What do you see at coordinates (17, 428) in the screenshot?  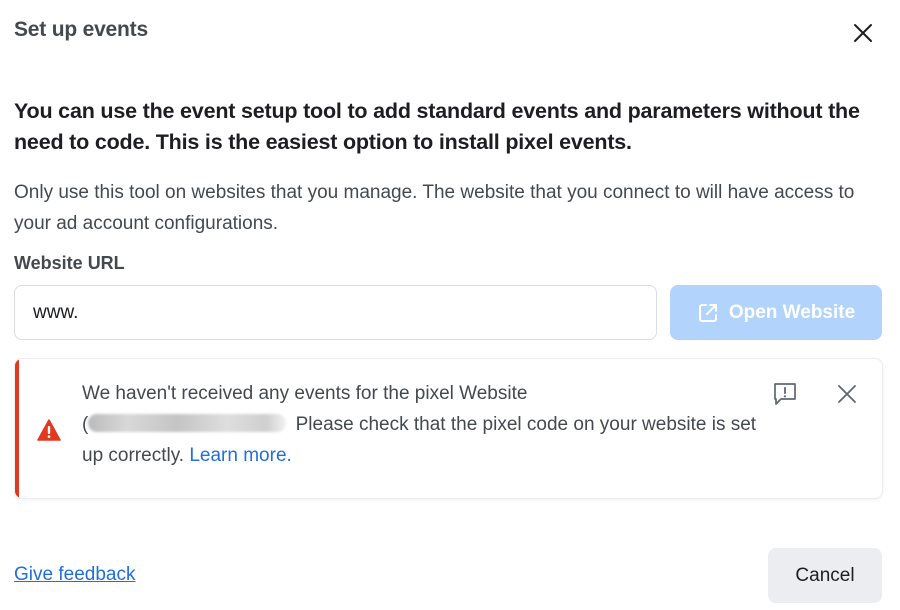 I see `alert-accent-bar` at bounding box center [17, 428].